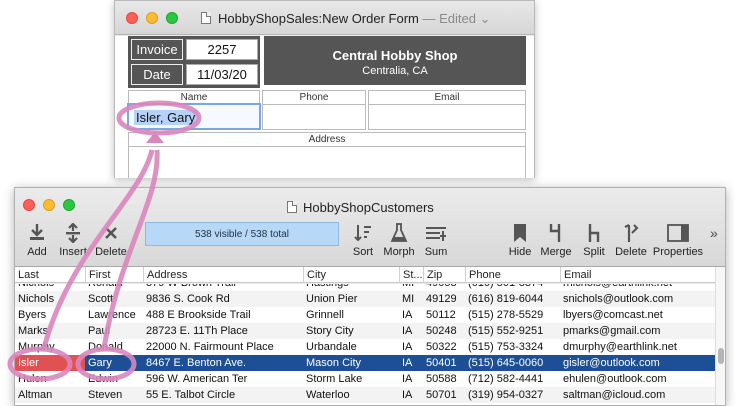 The image size is (735, 406). What do you see at coordinates (637, 315) in the screenshot?
I see `cell-email: lbyers@comcast.net` at bounding box center [637, 315].